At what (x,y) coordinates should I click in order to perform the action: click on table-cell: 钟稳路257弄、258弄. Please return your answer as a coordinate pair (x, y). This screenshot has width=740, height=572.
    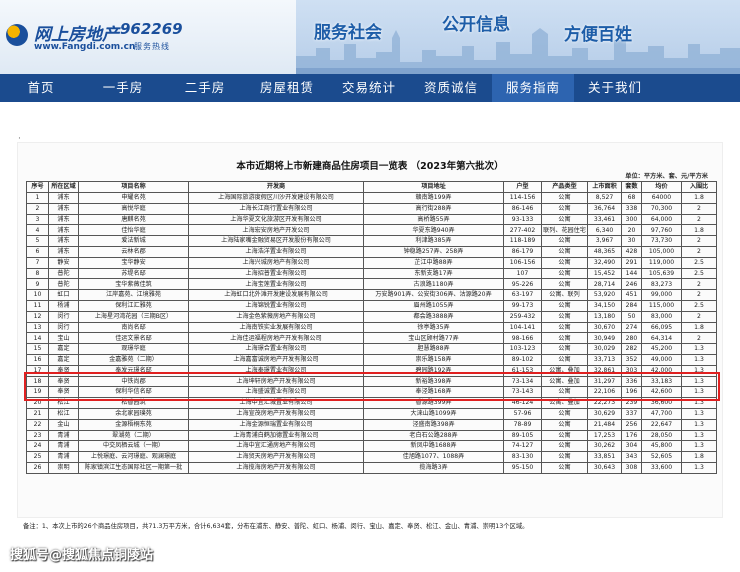
    Looking at the image, I should click on (433, 251).